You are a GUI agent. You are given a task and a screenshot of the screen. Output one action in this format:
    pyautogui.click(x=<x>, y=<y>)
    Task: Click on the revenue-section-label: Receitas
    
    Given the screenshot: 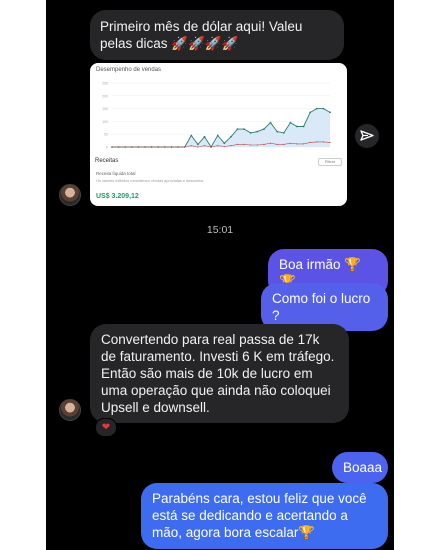 What is the action you would take?
    pyautogui.click(x=107, y=161)
    